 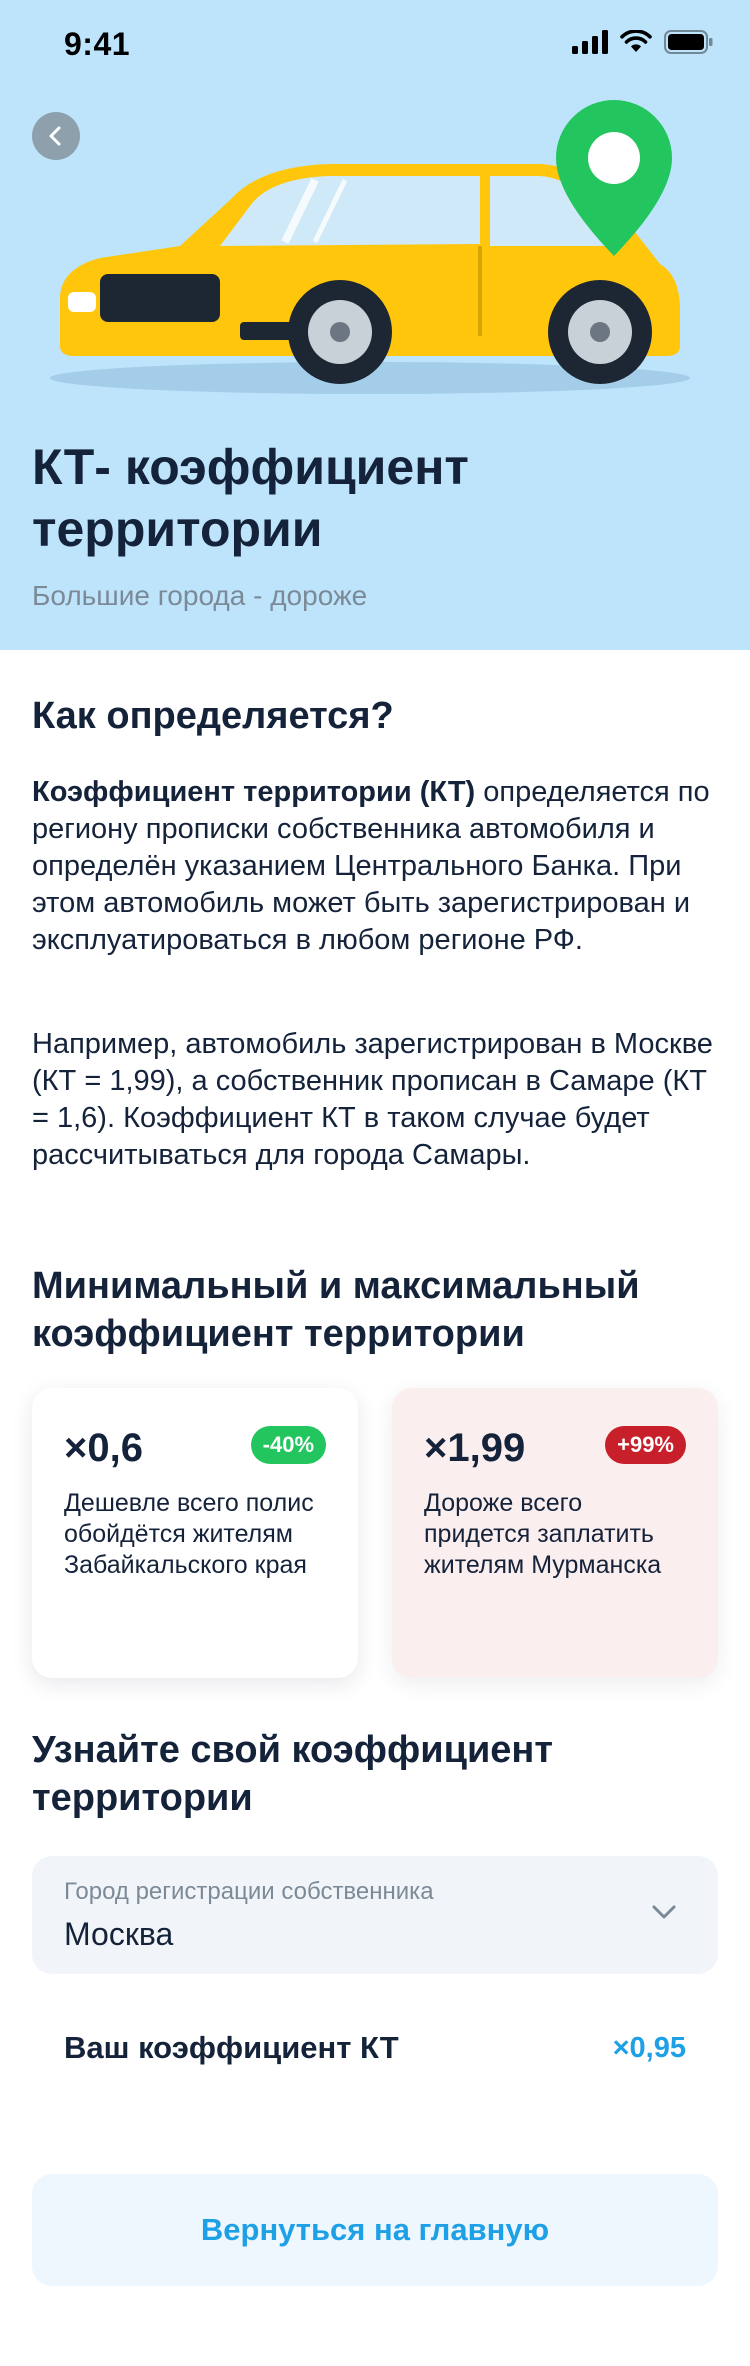 I want to click on max-coefficient-badge: +99%, so click(x=645, y=1445).